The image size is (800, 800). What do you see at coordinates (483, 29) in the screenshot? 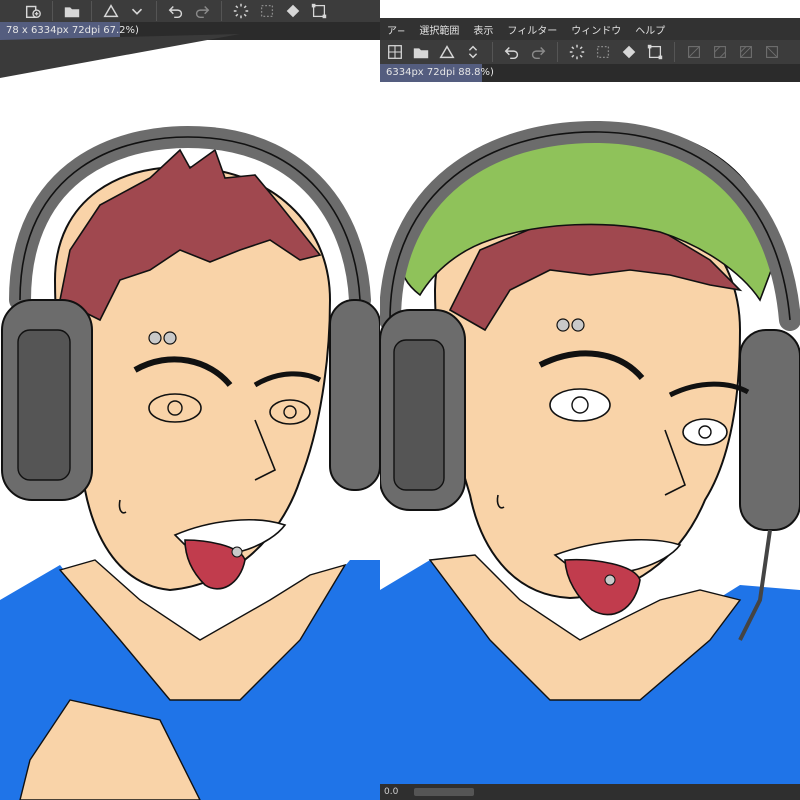
I see `menu-item-view: 表示` at bounding box center [483, 29].